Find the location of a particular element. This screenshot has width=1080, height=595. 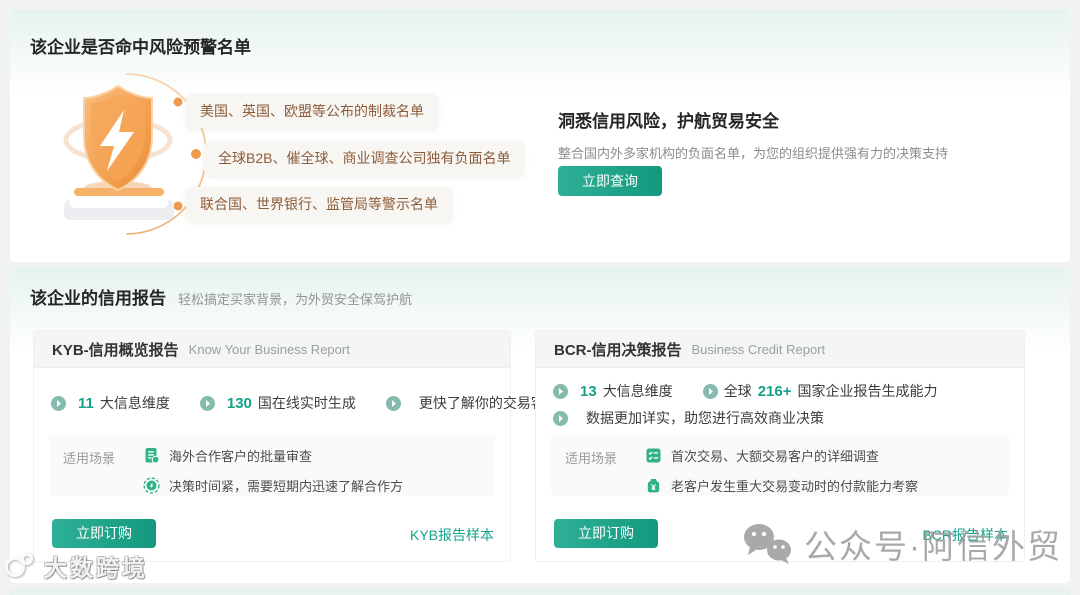

promo-title: 洞悉信用风险，护航贸易安全 is located at coordinates (668, 121).